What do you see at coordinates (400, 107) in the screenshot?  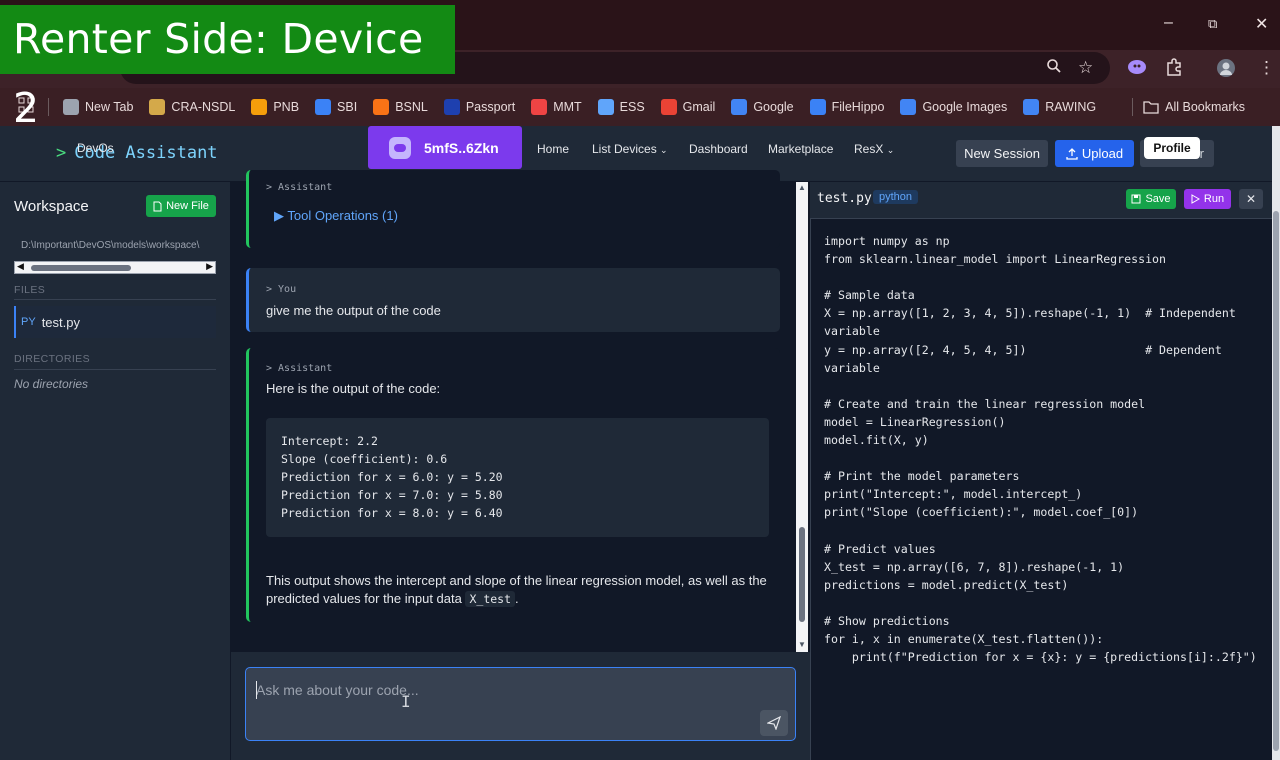 I see `bookmark-bsnl: BSNL` at bounding box center [400, 107].